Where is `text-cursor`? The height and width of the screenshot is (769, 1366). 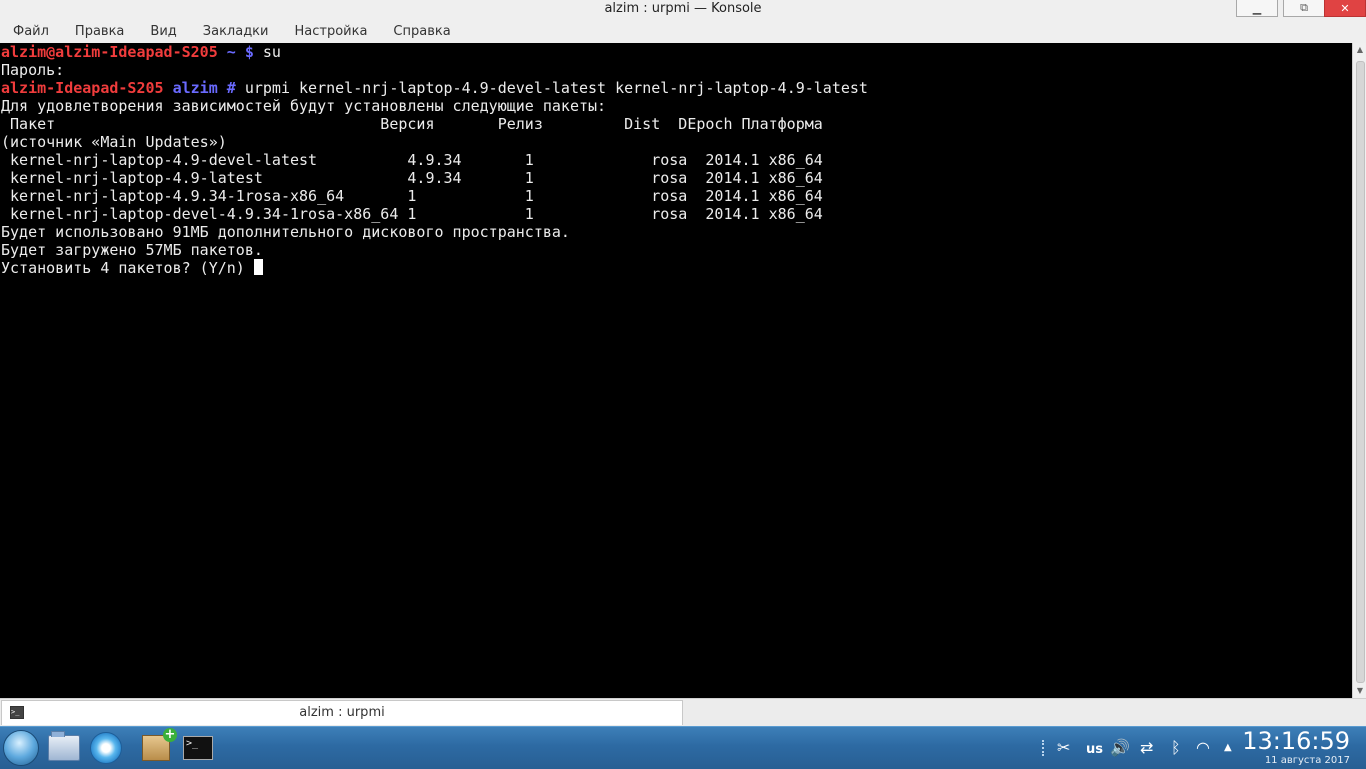
text-cursor is located at coordinates (258, 267).